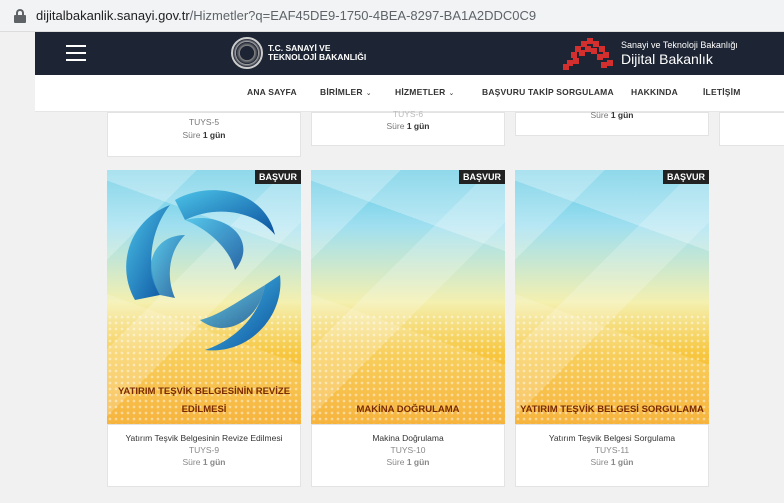 The height and width of the screenshot is (503, 784). What do you see at coordinates (113, 15) in the screenshot?
I see `url-host: dijitalbakanlik.sanayi.gov.tr` at bounding box center [113, 15].